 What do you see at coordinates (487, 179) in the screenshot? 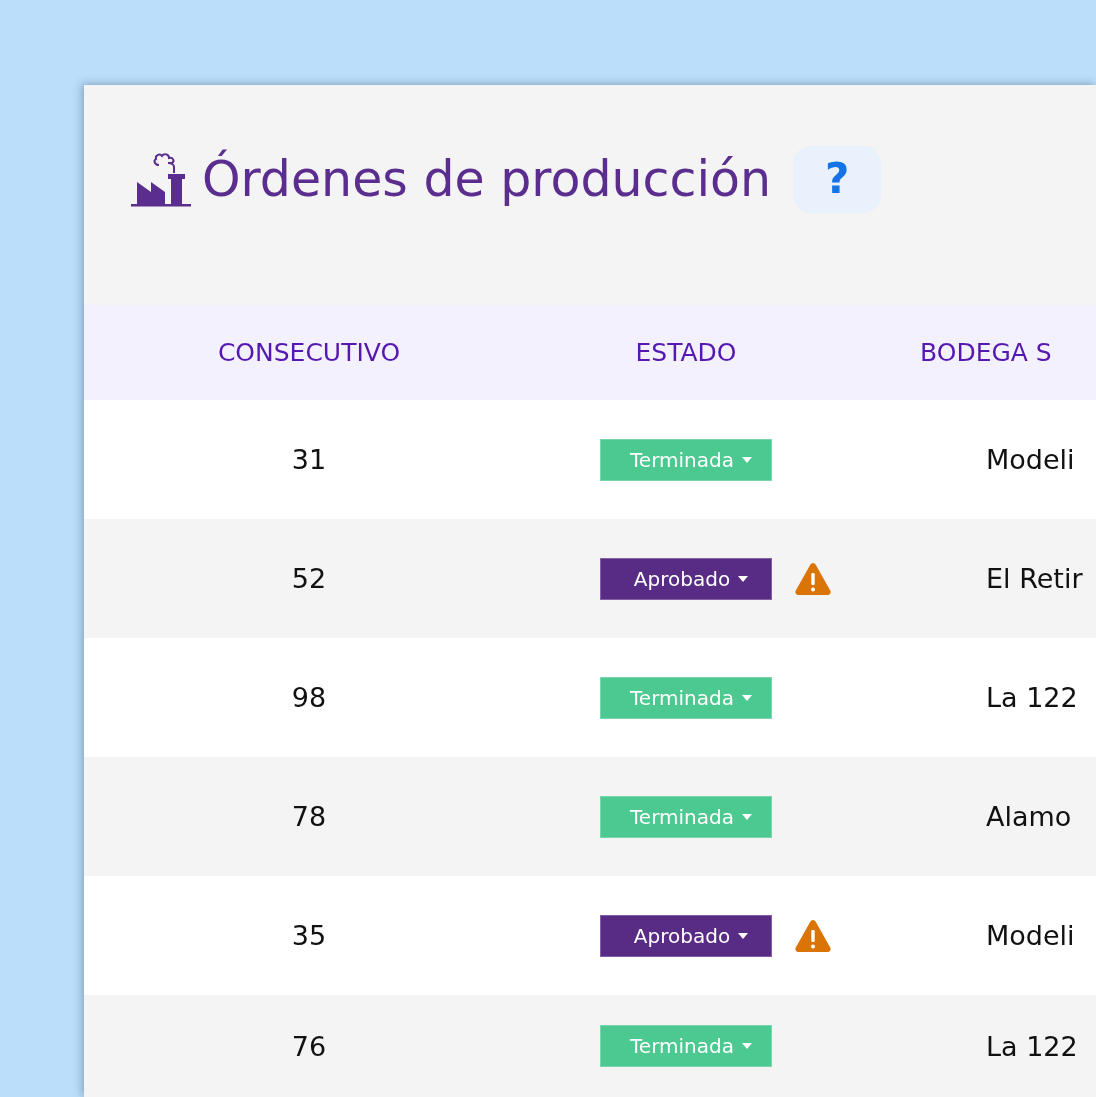
I see `page-title: Órdenes de producción` at bounding box center [487, 179].